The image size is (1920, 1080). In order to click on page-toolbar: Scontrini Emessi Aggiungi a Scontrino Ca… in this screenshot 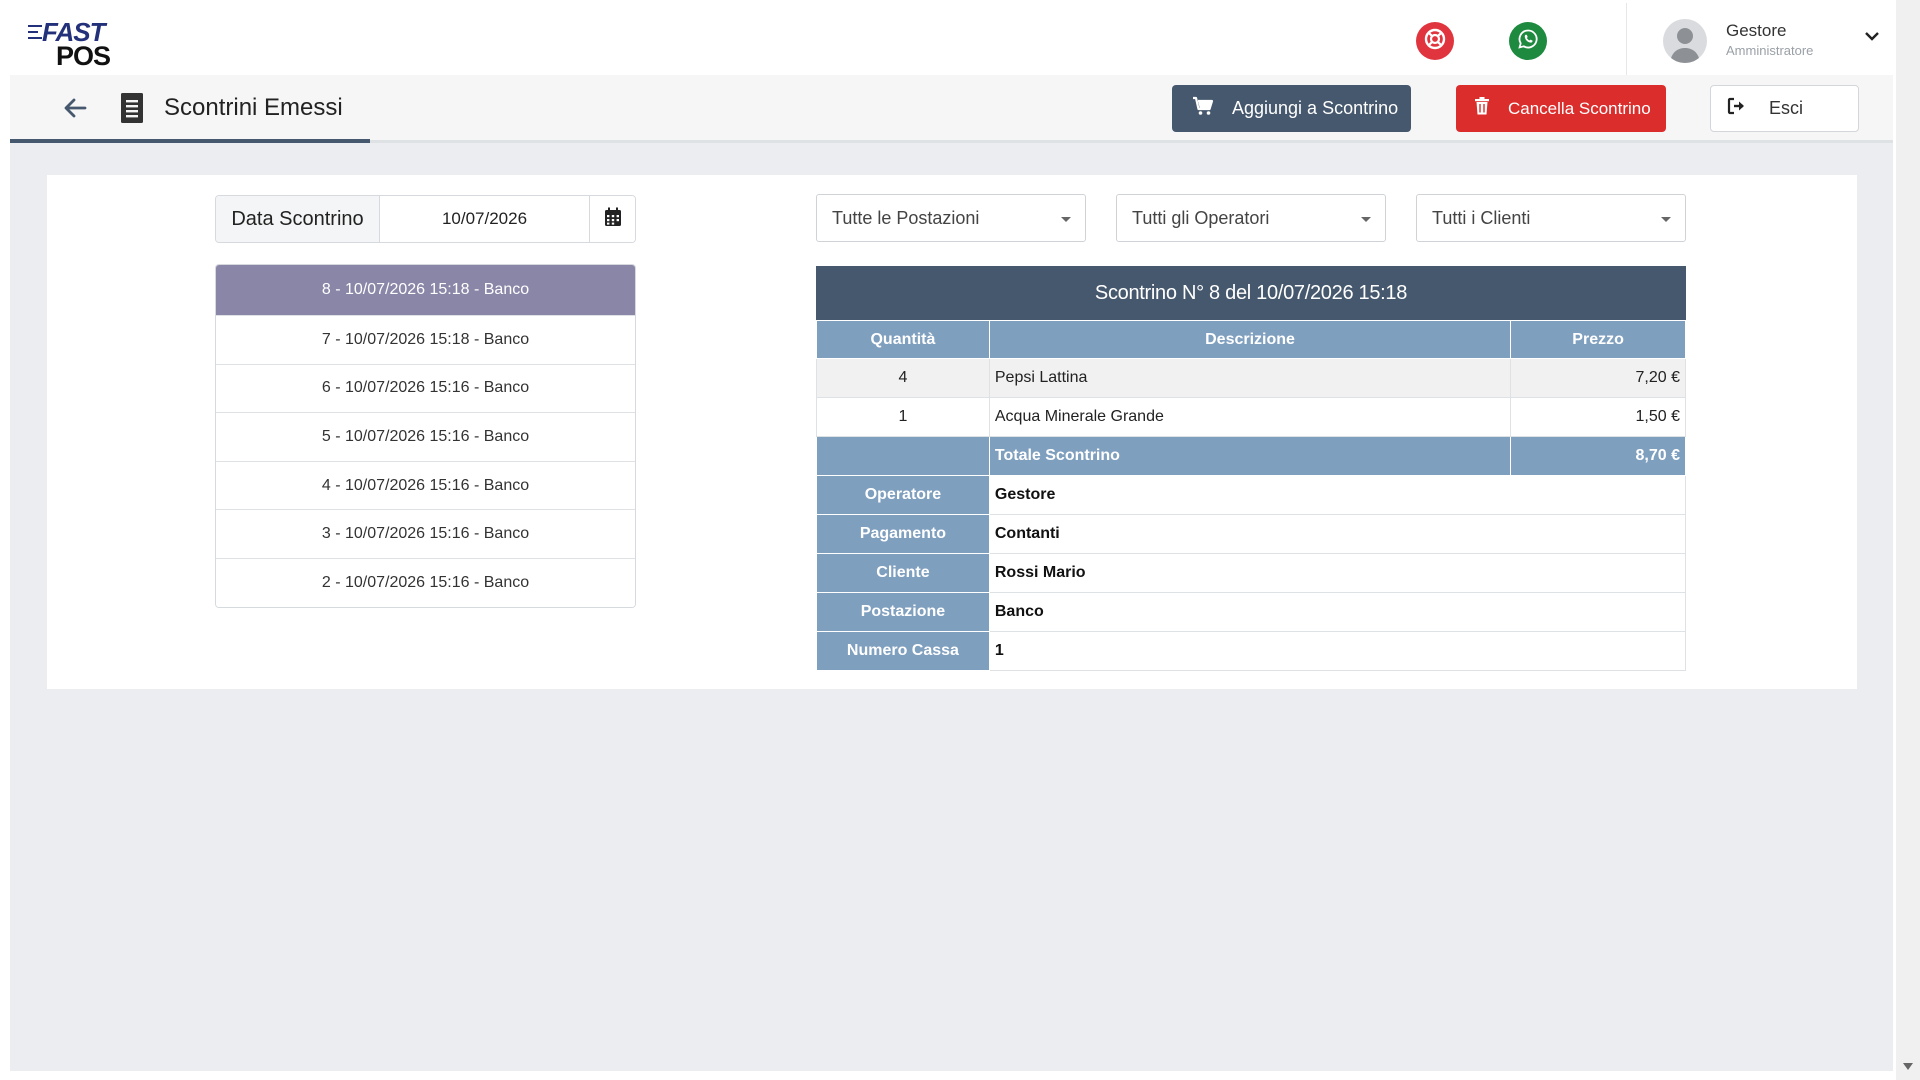, I will do `click(951, 109)`.